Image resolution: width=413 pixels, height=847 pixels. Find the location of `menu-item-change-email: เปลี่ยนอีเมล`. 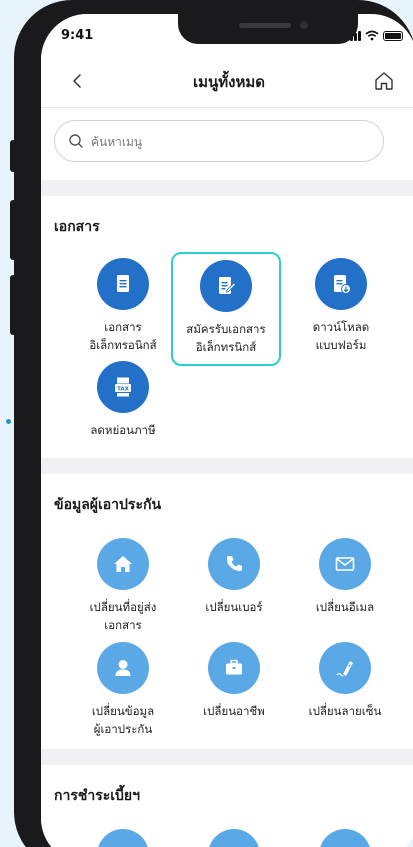

menu-item-change-email: เปลี่ยนอีเมล is located at coordinates (345, 577).